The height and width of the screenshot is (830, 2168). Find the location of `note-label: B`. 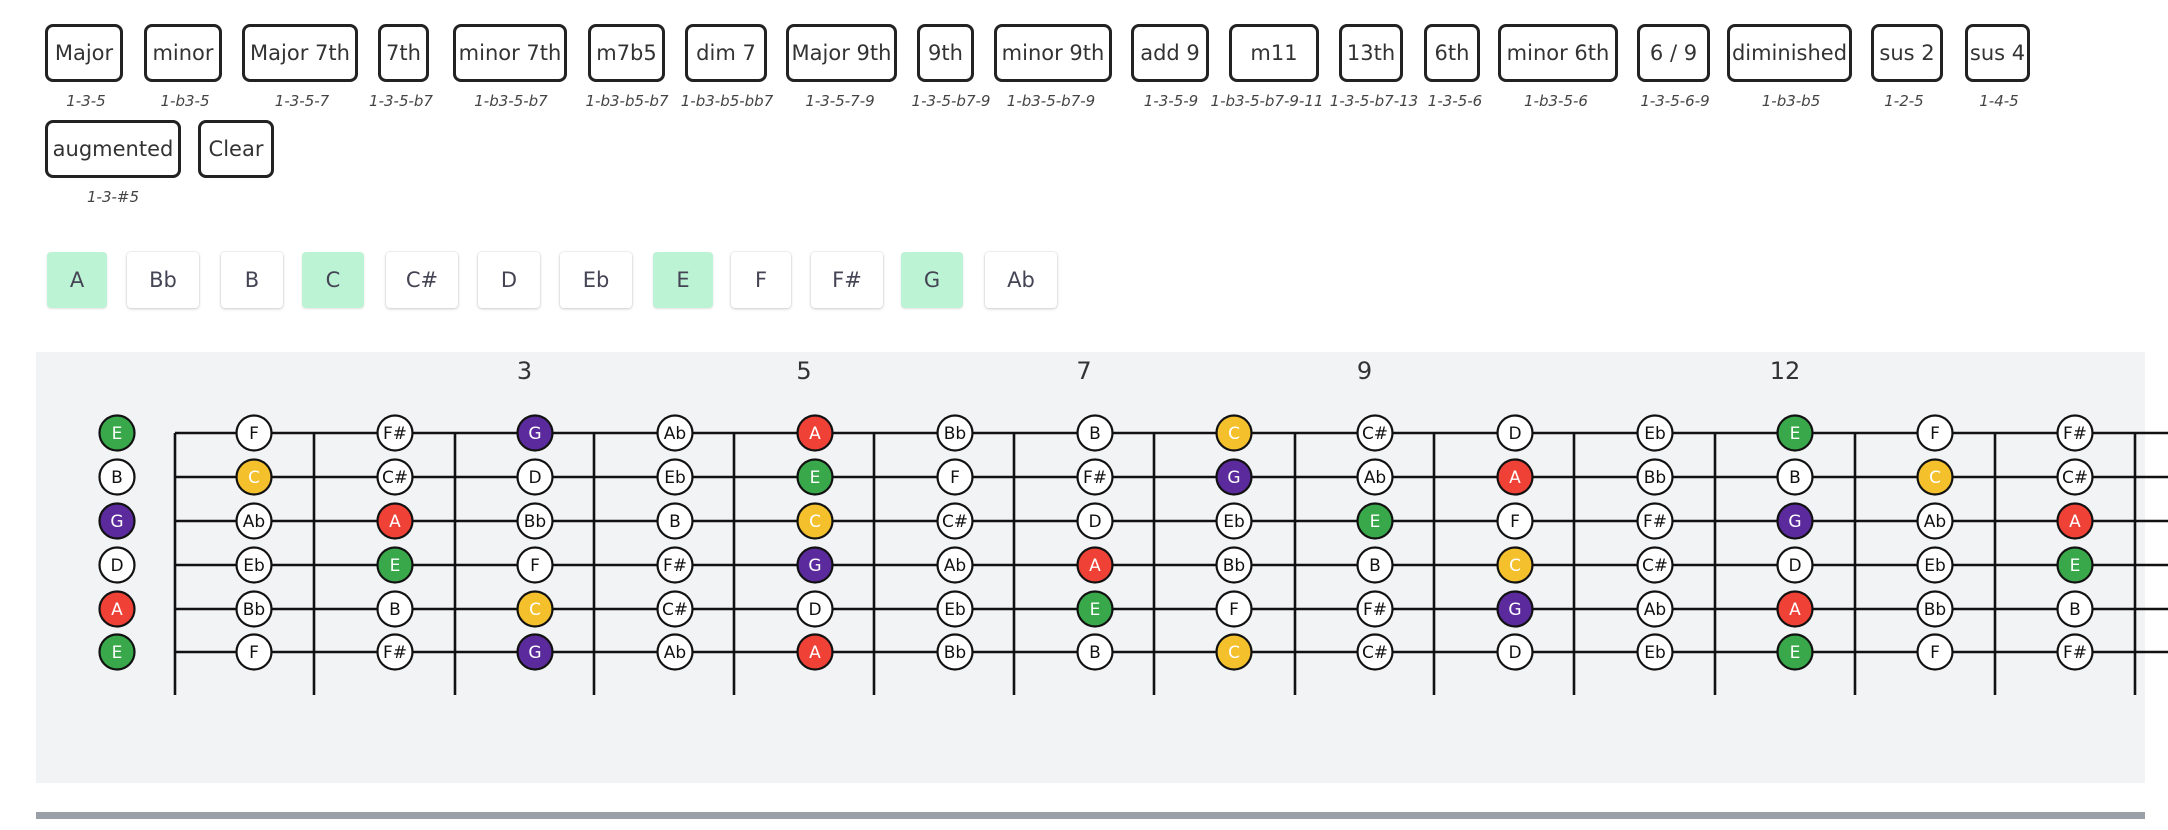

note-label: B is located at coordinates (395, 610).